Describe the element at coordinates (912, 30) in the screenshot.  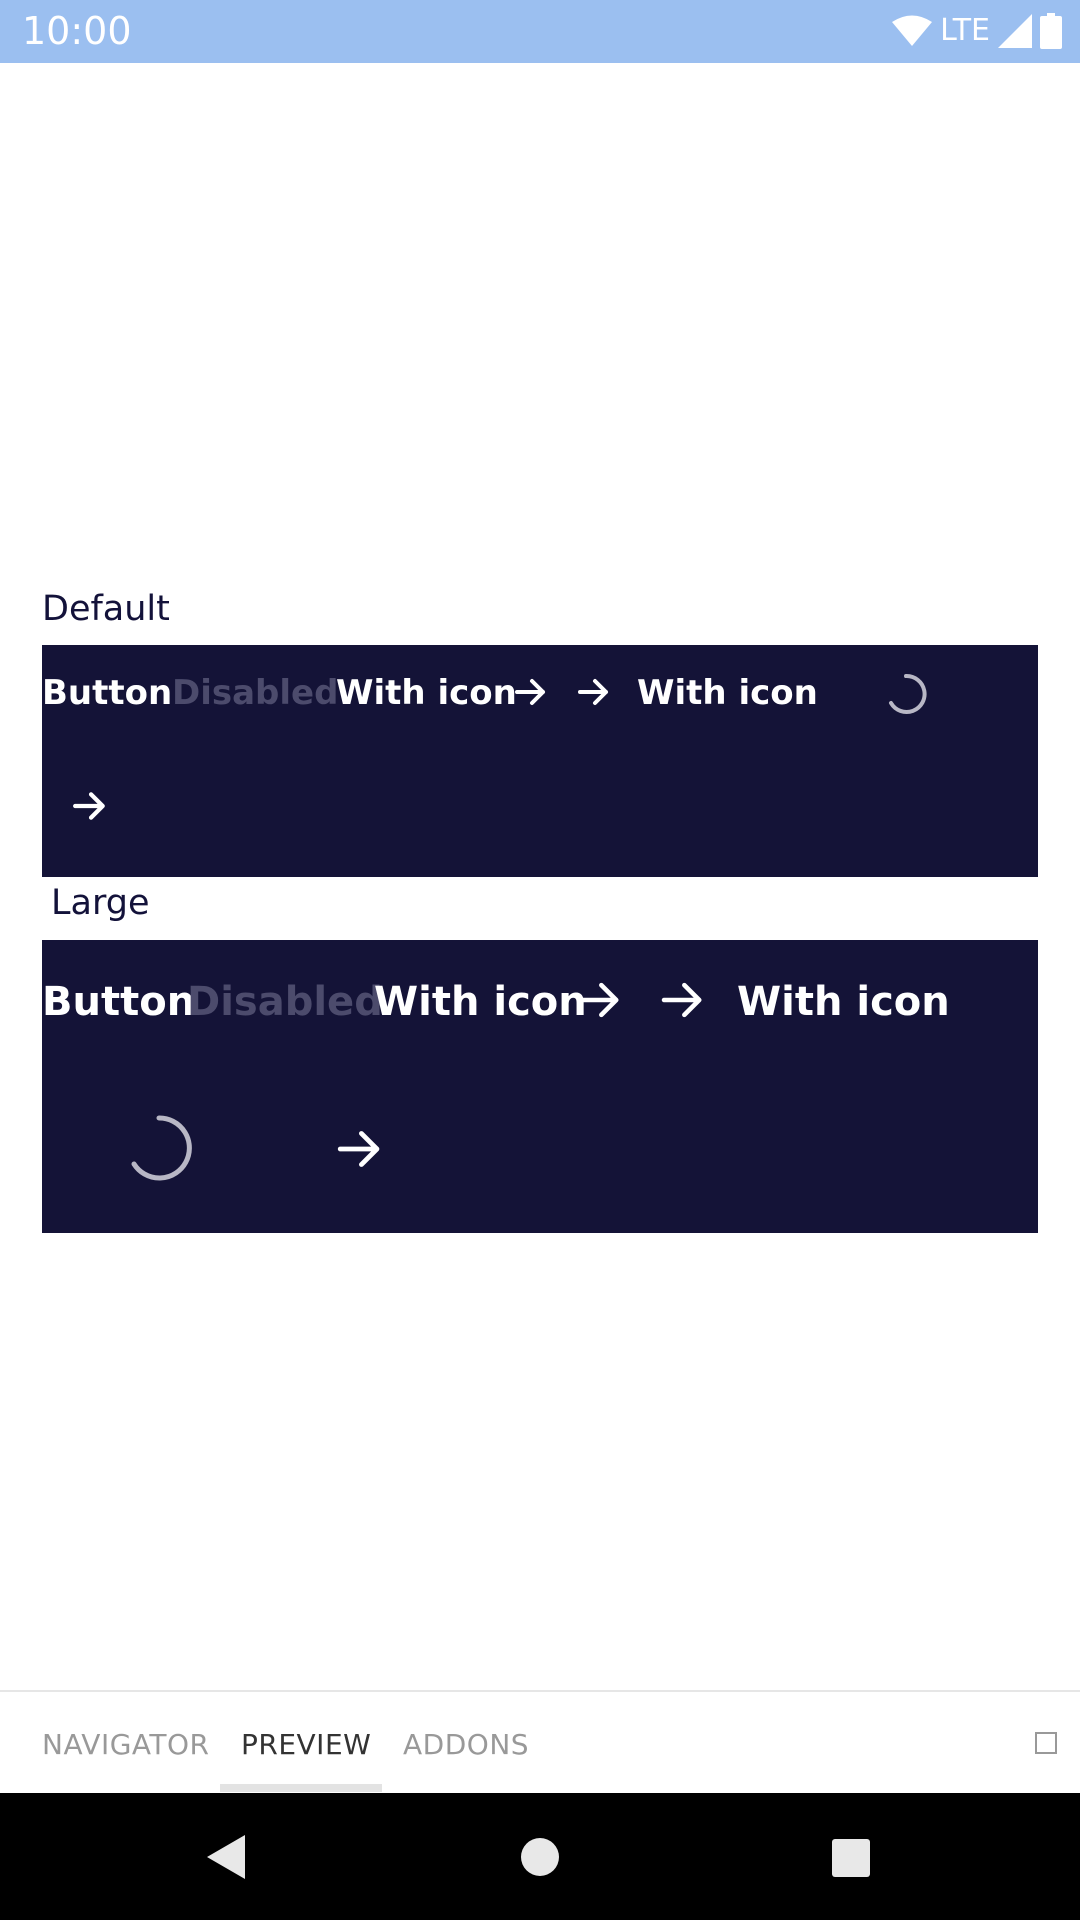
I see `wifi-icon` at that location.